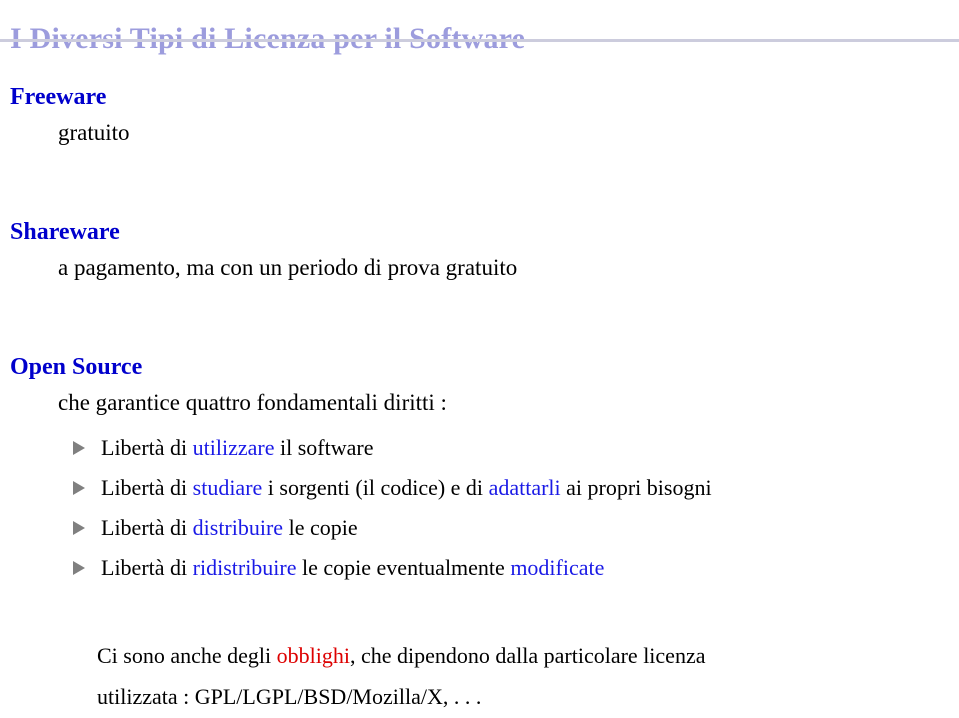  I want to click on section-heading-freeware: Freeware, so click(58, 97).